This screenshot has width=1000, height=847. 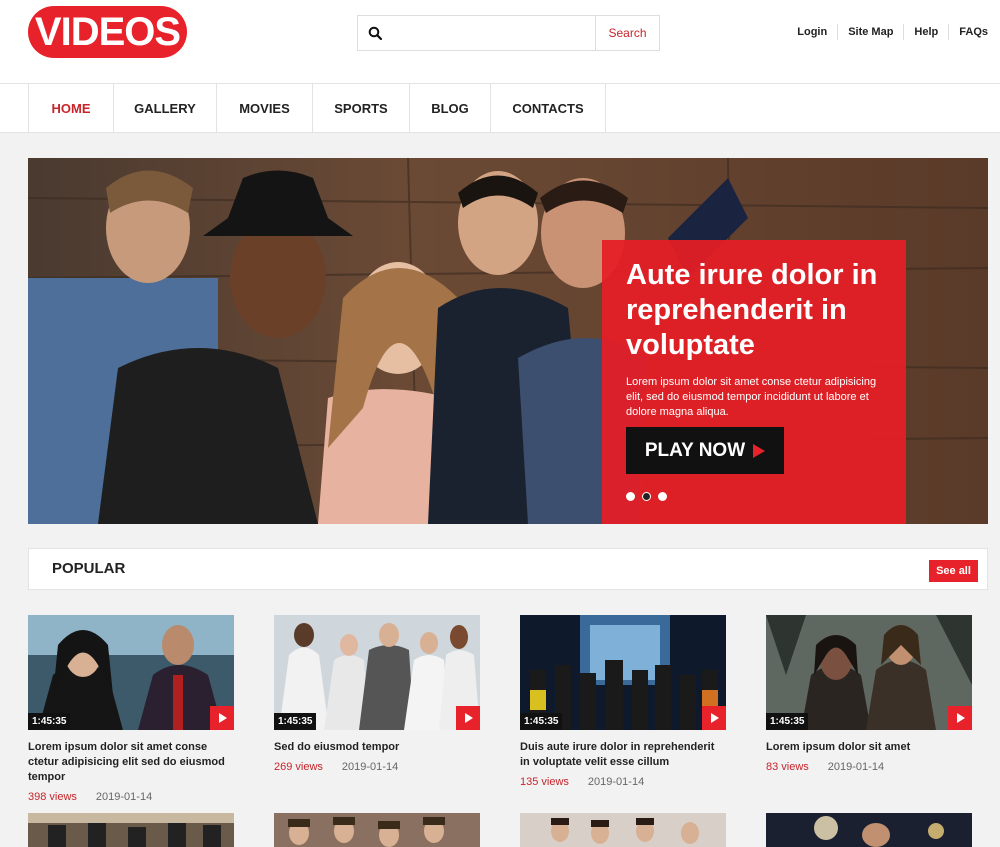 I want to click on nav-item-blog: BLOG, so click(x=450, y=108).